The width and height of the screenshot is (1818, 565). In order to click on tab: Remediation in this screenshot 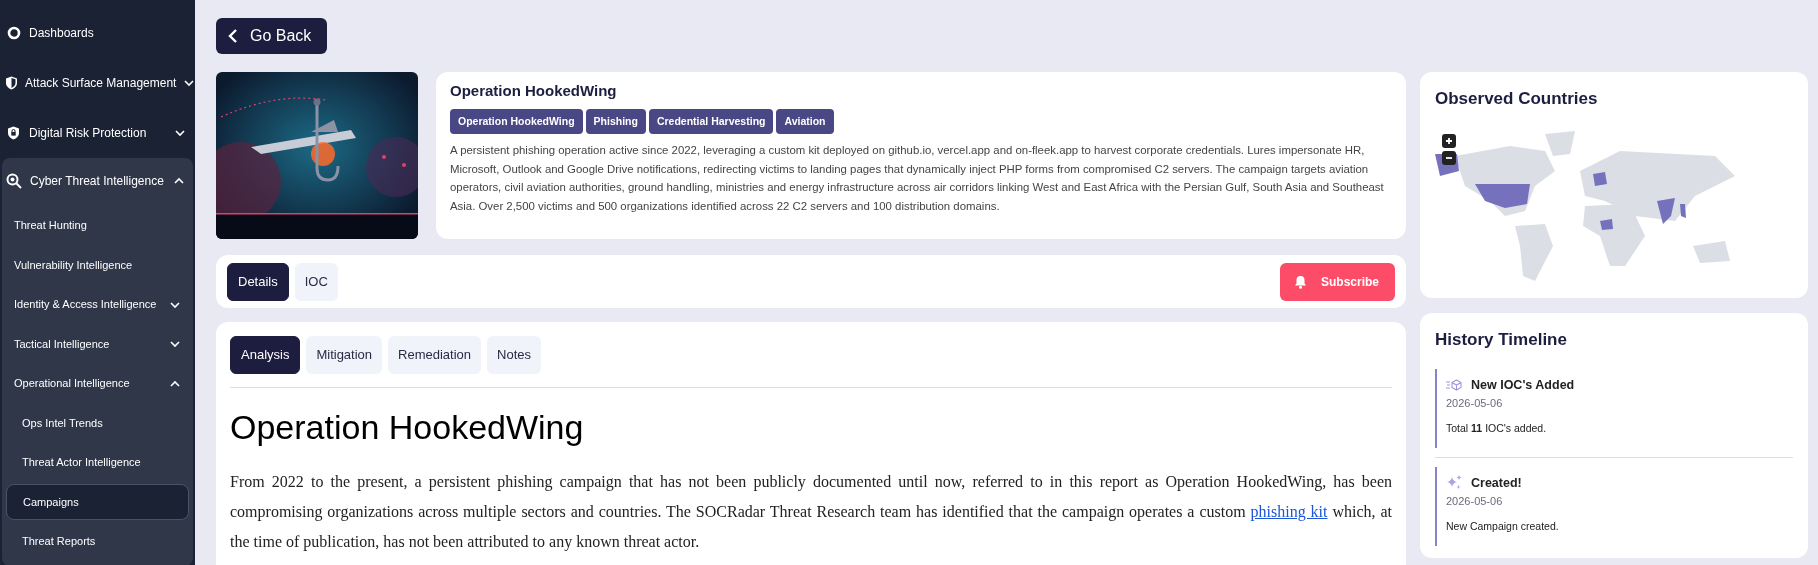, I will do `click(435, 355)`.